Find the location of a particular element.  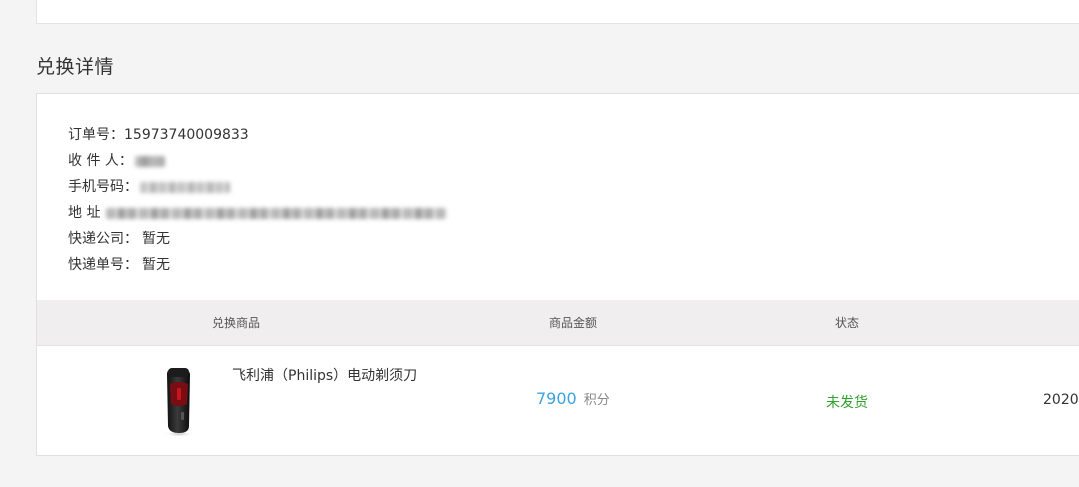

header-product: 兑换商品 is located at coordinates (236, 323).